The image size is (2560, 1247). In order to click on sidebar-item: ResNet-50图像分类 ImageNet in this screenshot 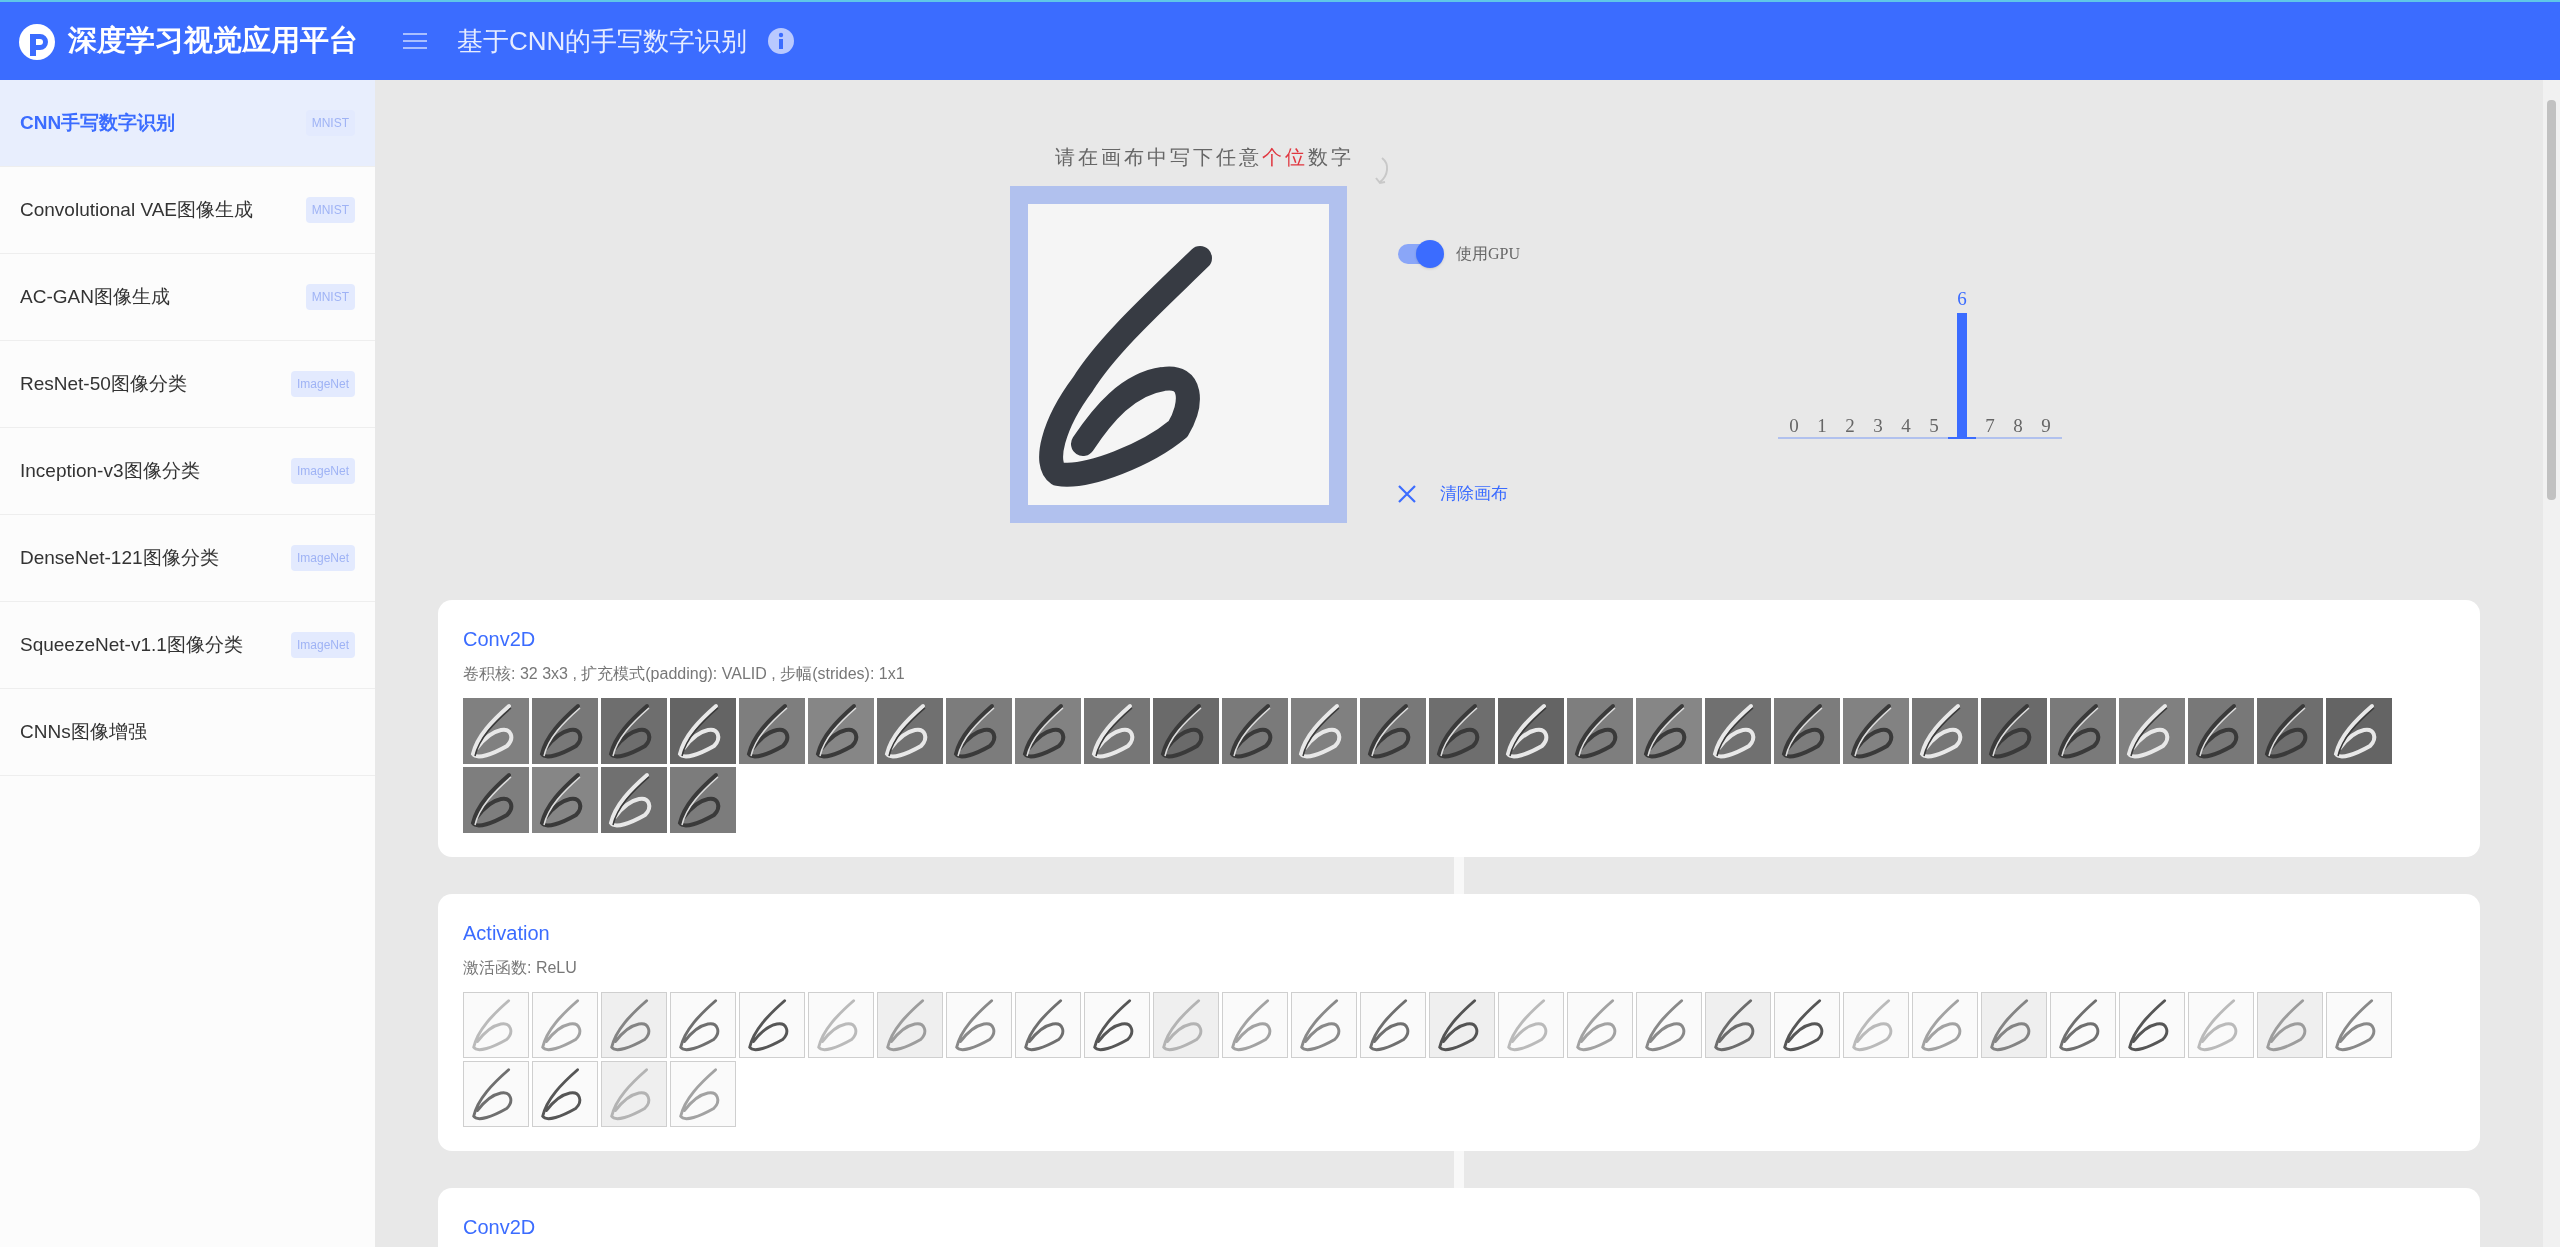, I will do `click(187, 384)`.